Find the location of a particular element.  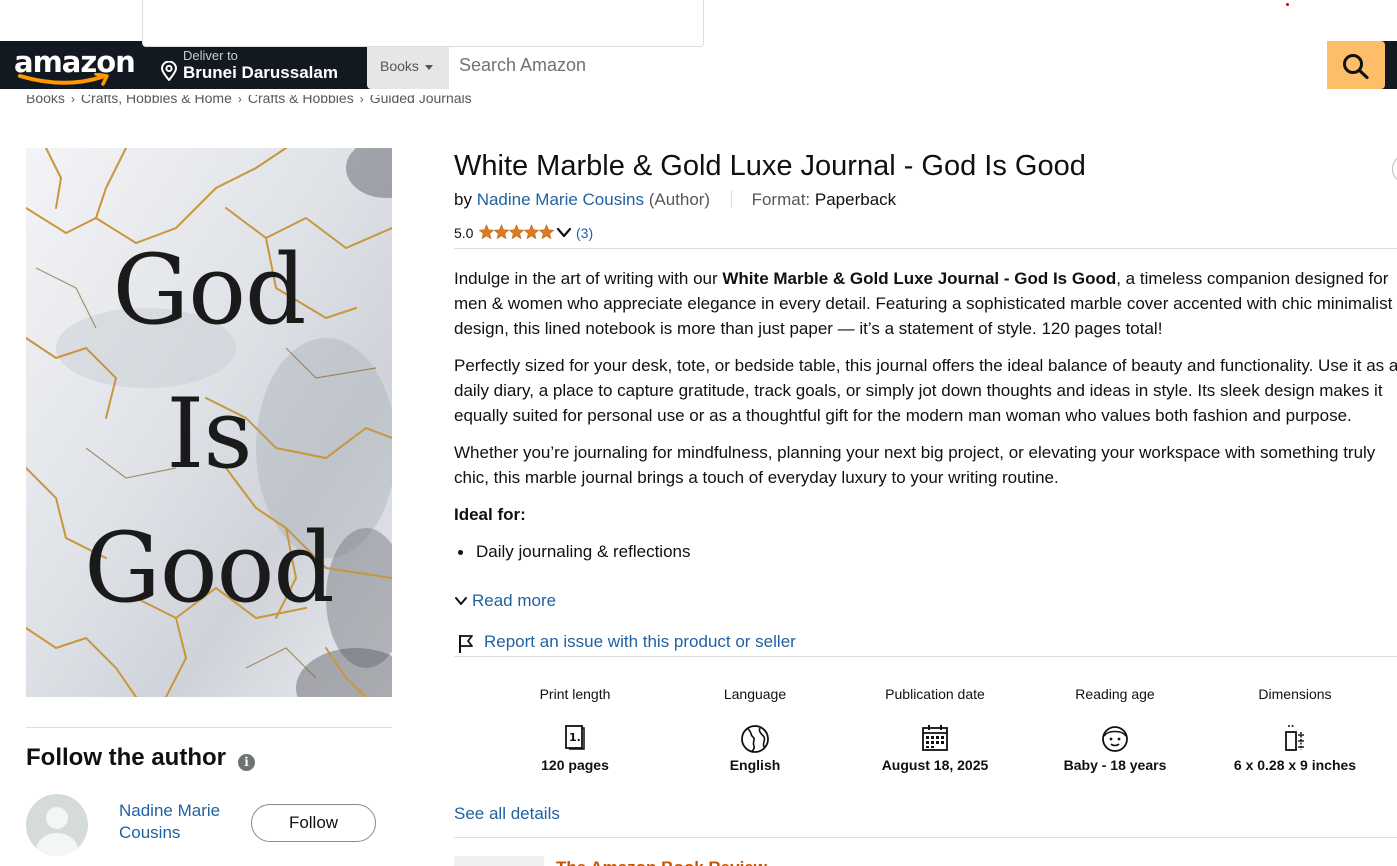

book-review-heading: The Amazon Book Review is located at coordinates (661, 862).